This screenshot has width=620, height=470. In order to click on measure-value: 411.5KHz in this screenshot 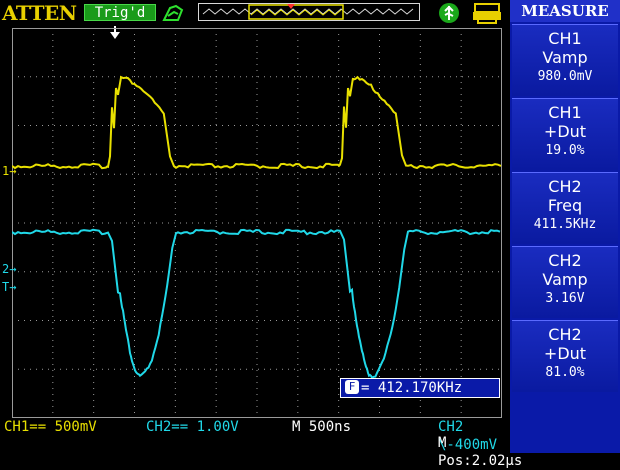, I will do `click(565, 224)`.